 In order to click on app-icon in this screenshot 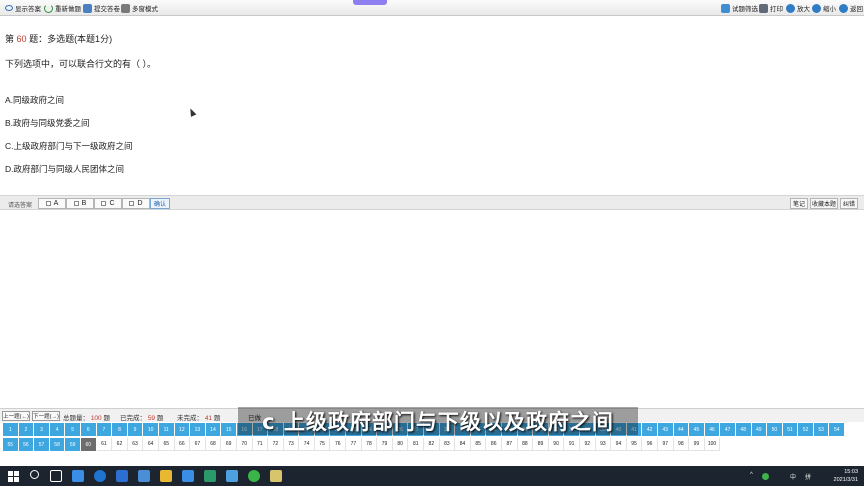, I will do `click(144, 476)`.